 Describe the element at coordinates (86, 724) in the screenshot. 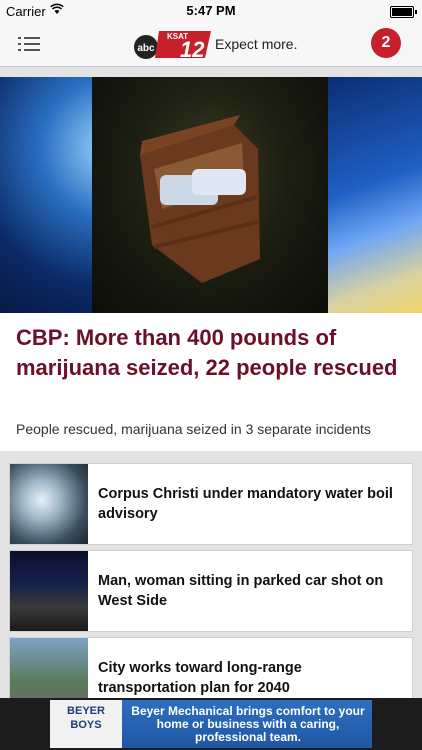

I see `ad-brand-logo: BEYER BOYS` at that location.